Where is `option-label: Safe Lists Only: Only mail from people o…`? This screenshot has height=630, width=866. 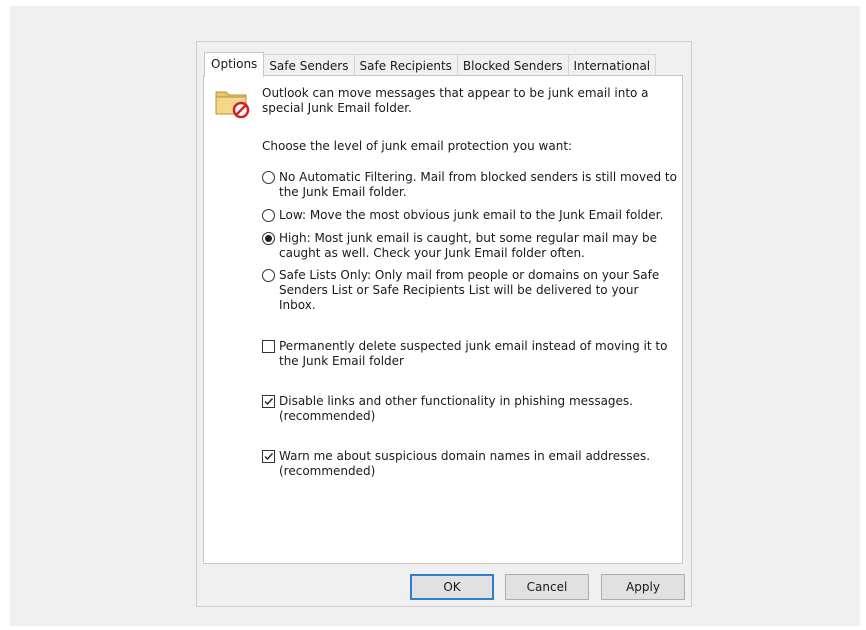
option-label: Safe Lists Only: Only mail from people o… is located at coordinates (469, 290).